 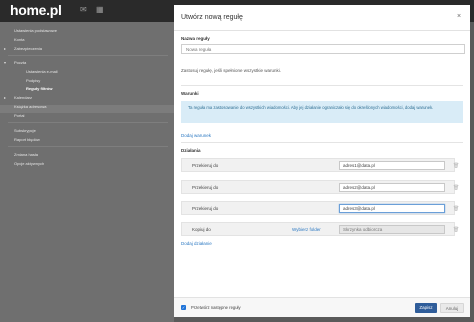 I want to click on conditions-heading: Warunki, so click(x=190, y=93).